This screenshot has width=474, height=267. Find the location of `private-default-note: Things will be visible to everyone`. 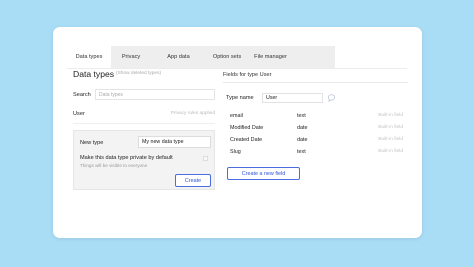

private-default-note: Things will be visible to everyone is located at coordinates (114, 165).